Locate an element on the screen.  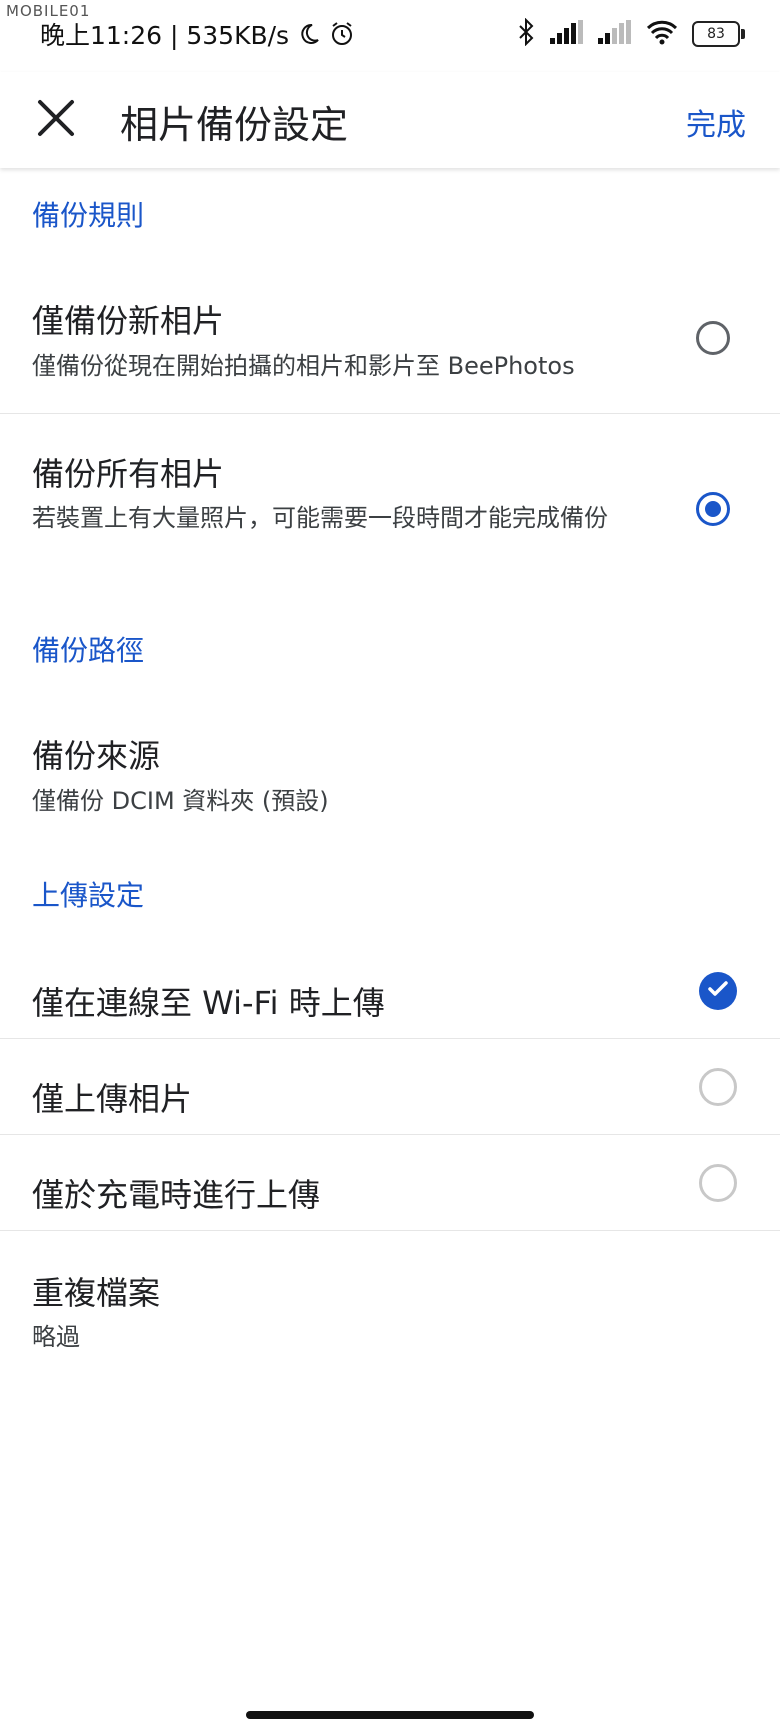
signal-icon is located at coordinates (567, 34).